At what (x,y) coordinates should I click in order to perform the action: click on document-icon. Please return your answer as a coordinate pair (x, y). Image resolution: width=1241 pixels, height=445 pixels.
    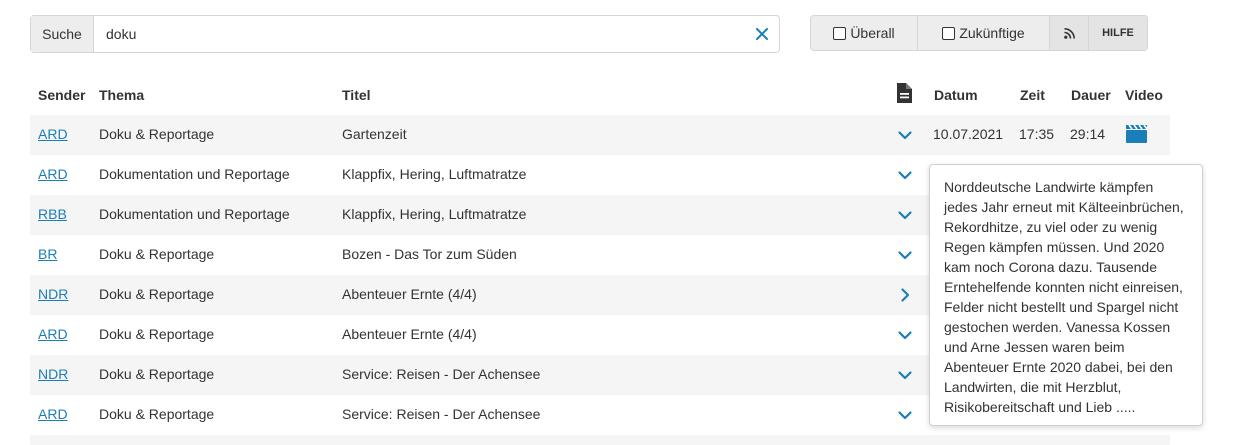
    Looking at the image, I should click on (904, 93).